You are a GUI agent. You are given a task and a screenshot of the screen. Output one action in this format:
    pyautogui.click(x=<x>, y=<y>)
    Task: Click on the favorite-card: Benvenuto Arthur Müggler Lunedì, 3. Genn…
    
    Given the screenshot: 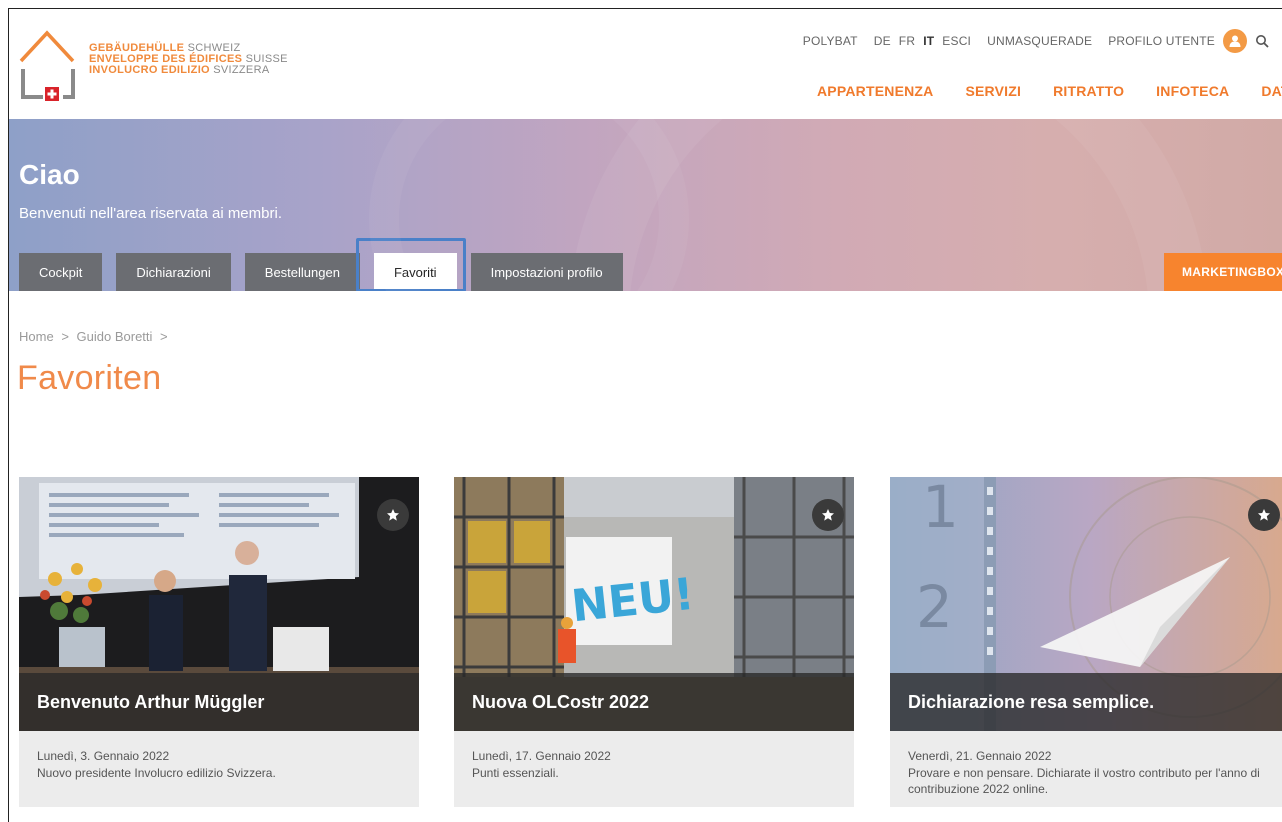 What is the action you would take?
    pyautogui.click(x=219, y=642)
    